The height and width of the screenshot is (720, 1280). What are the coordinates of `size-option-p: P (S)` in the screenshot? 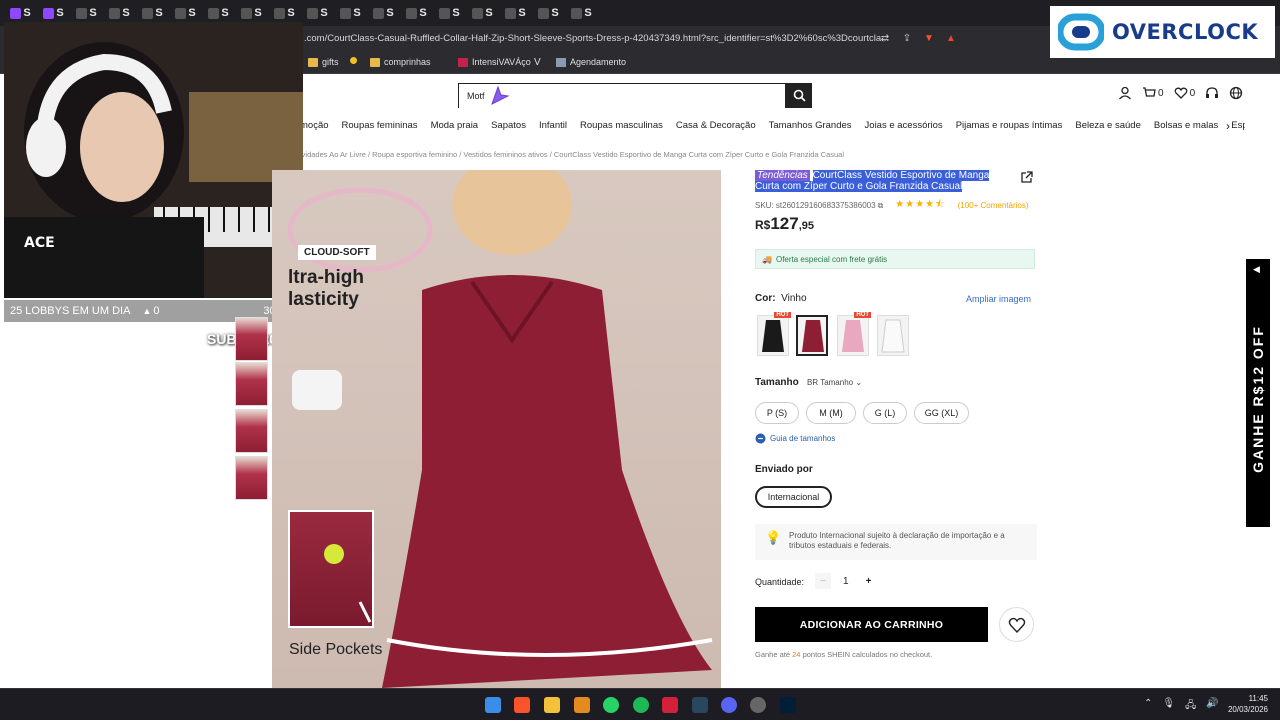 It's located at (777, 413).